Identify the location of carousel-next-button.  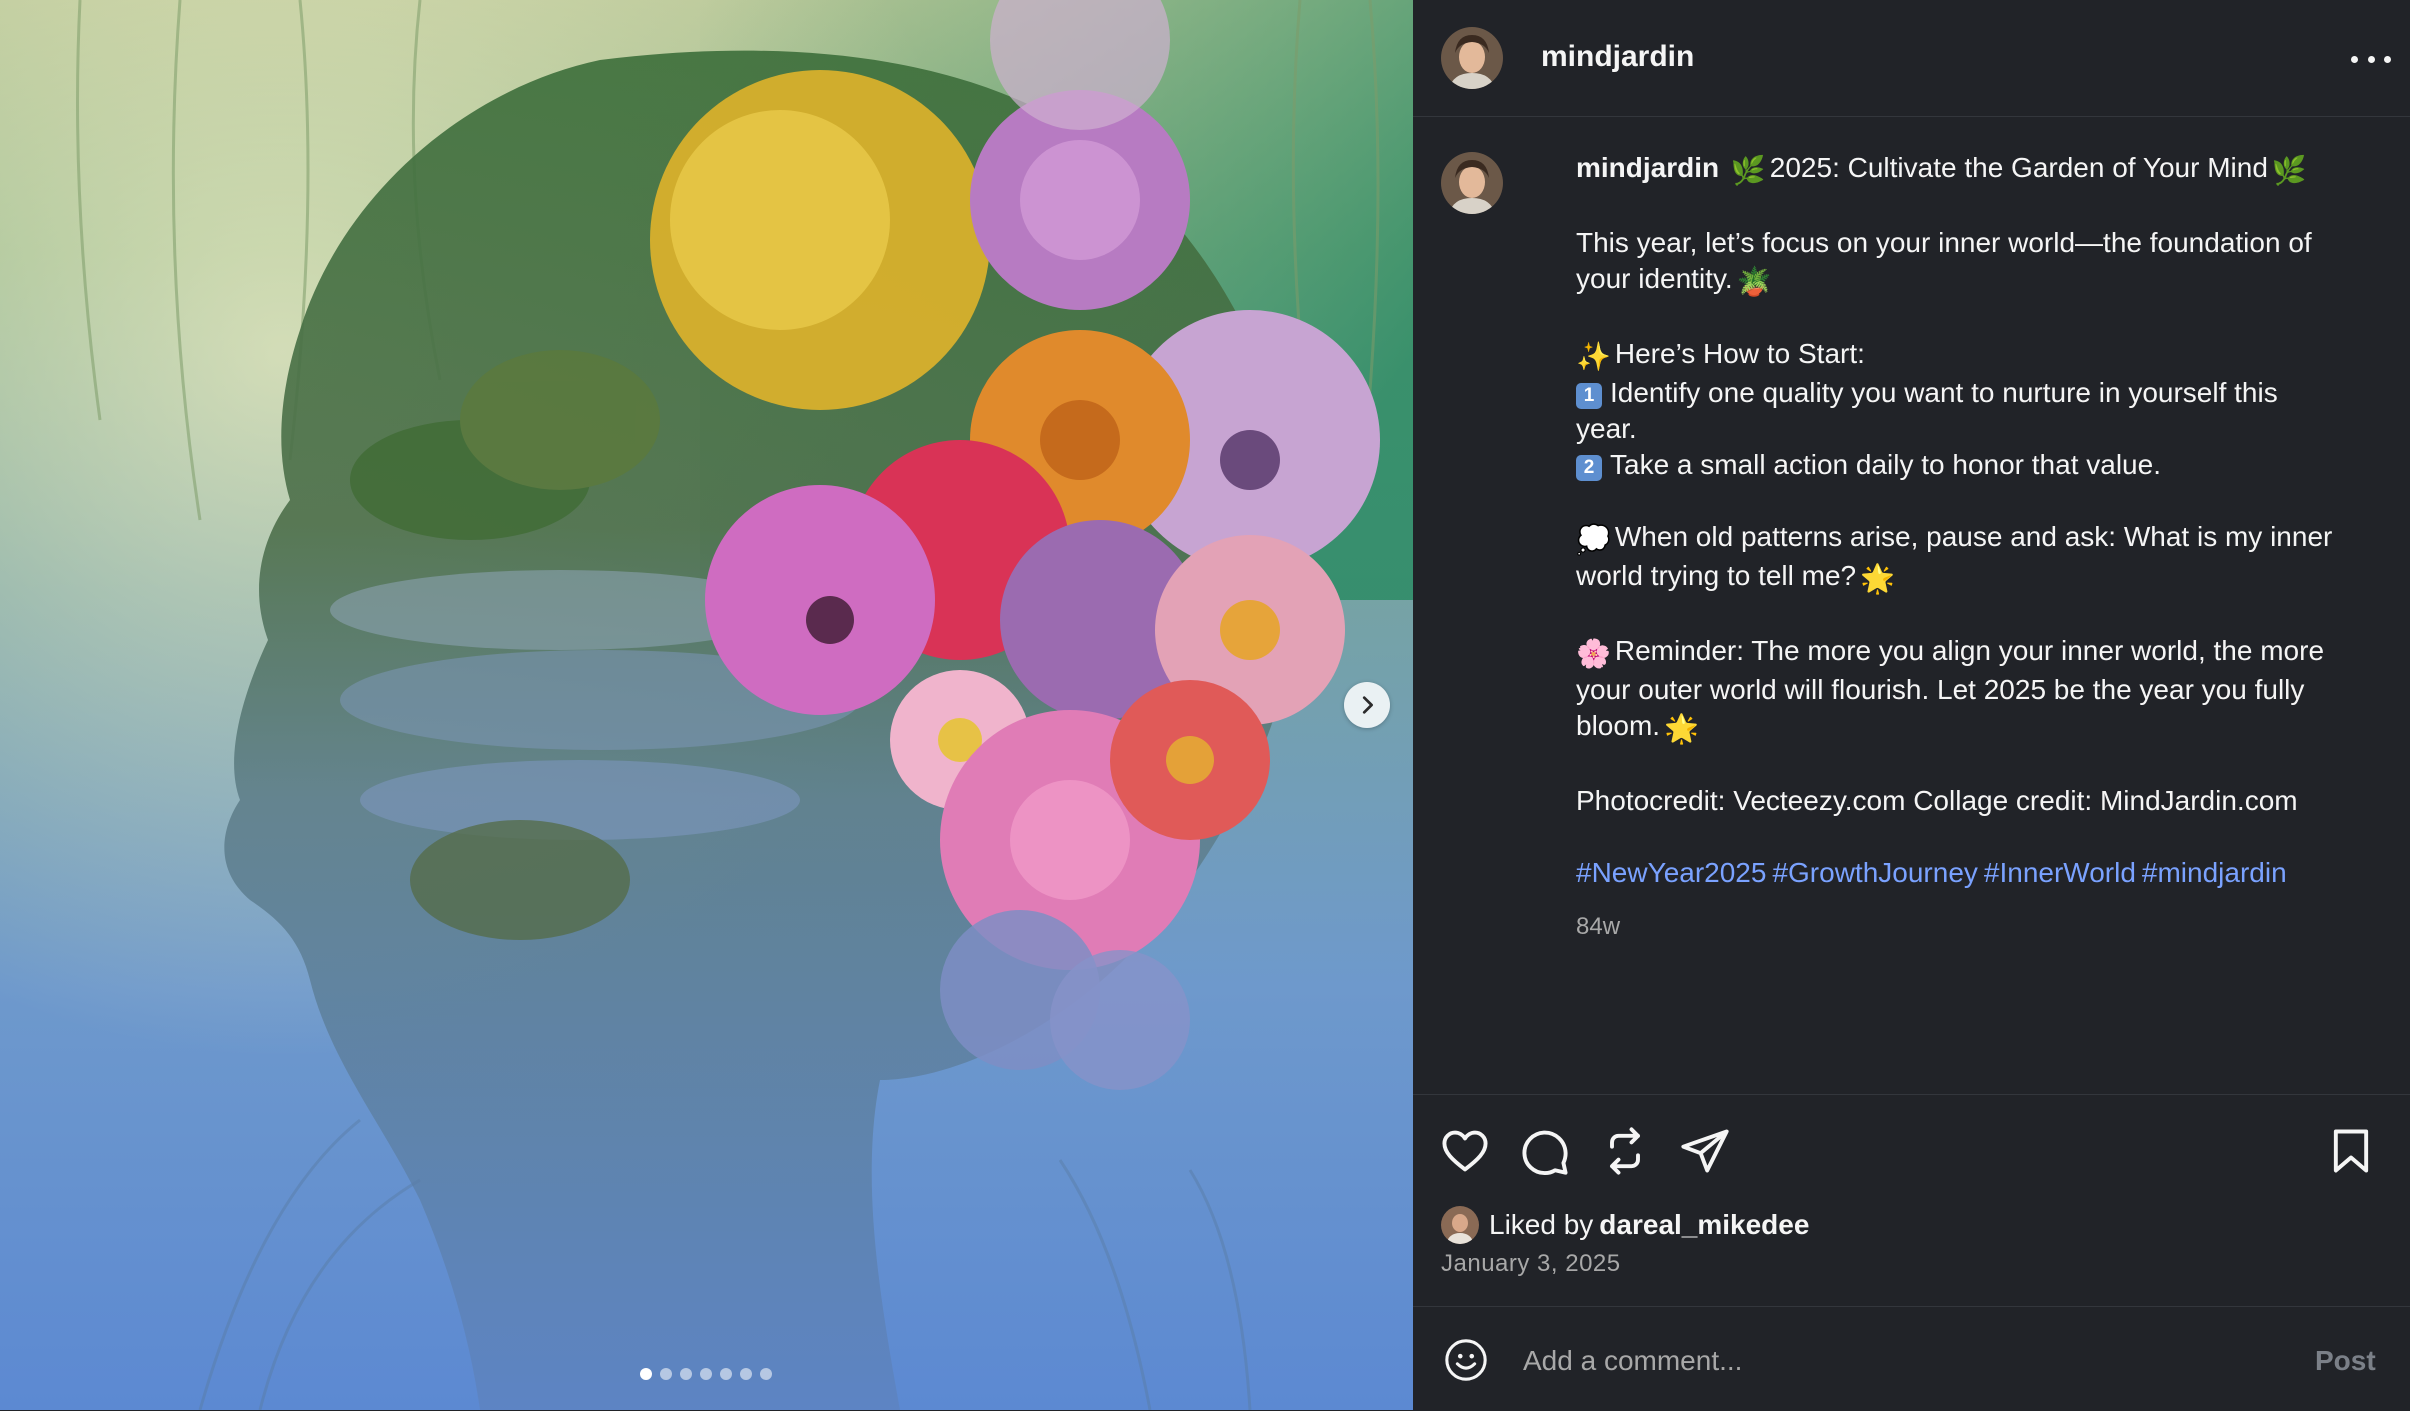
(1367, 705).